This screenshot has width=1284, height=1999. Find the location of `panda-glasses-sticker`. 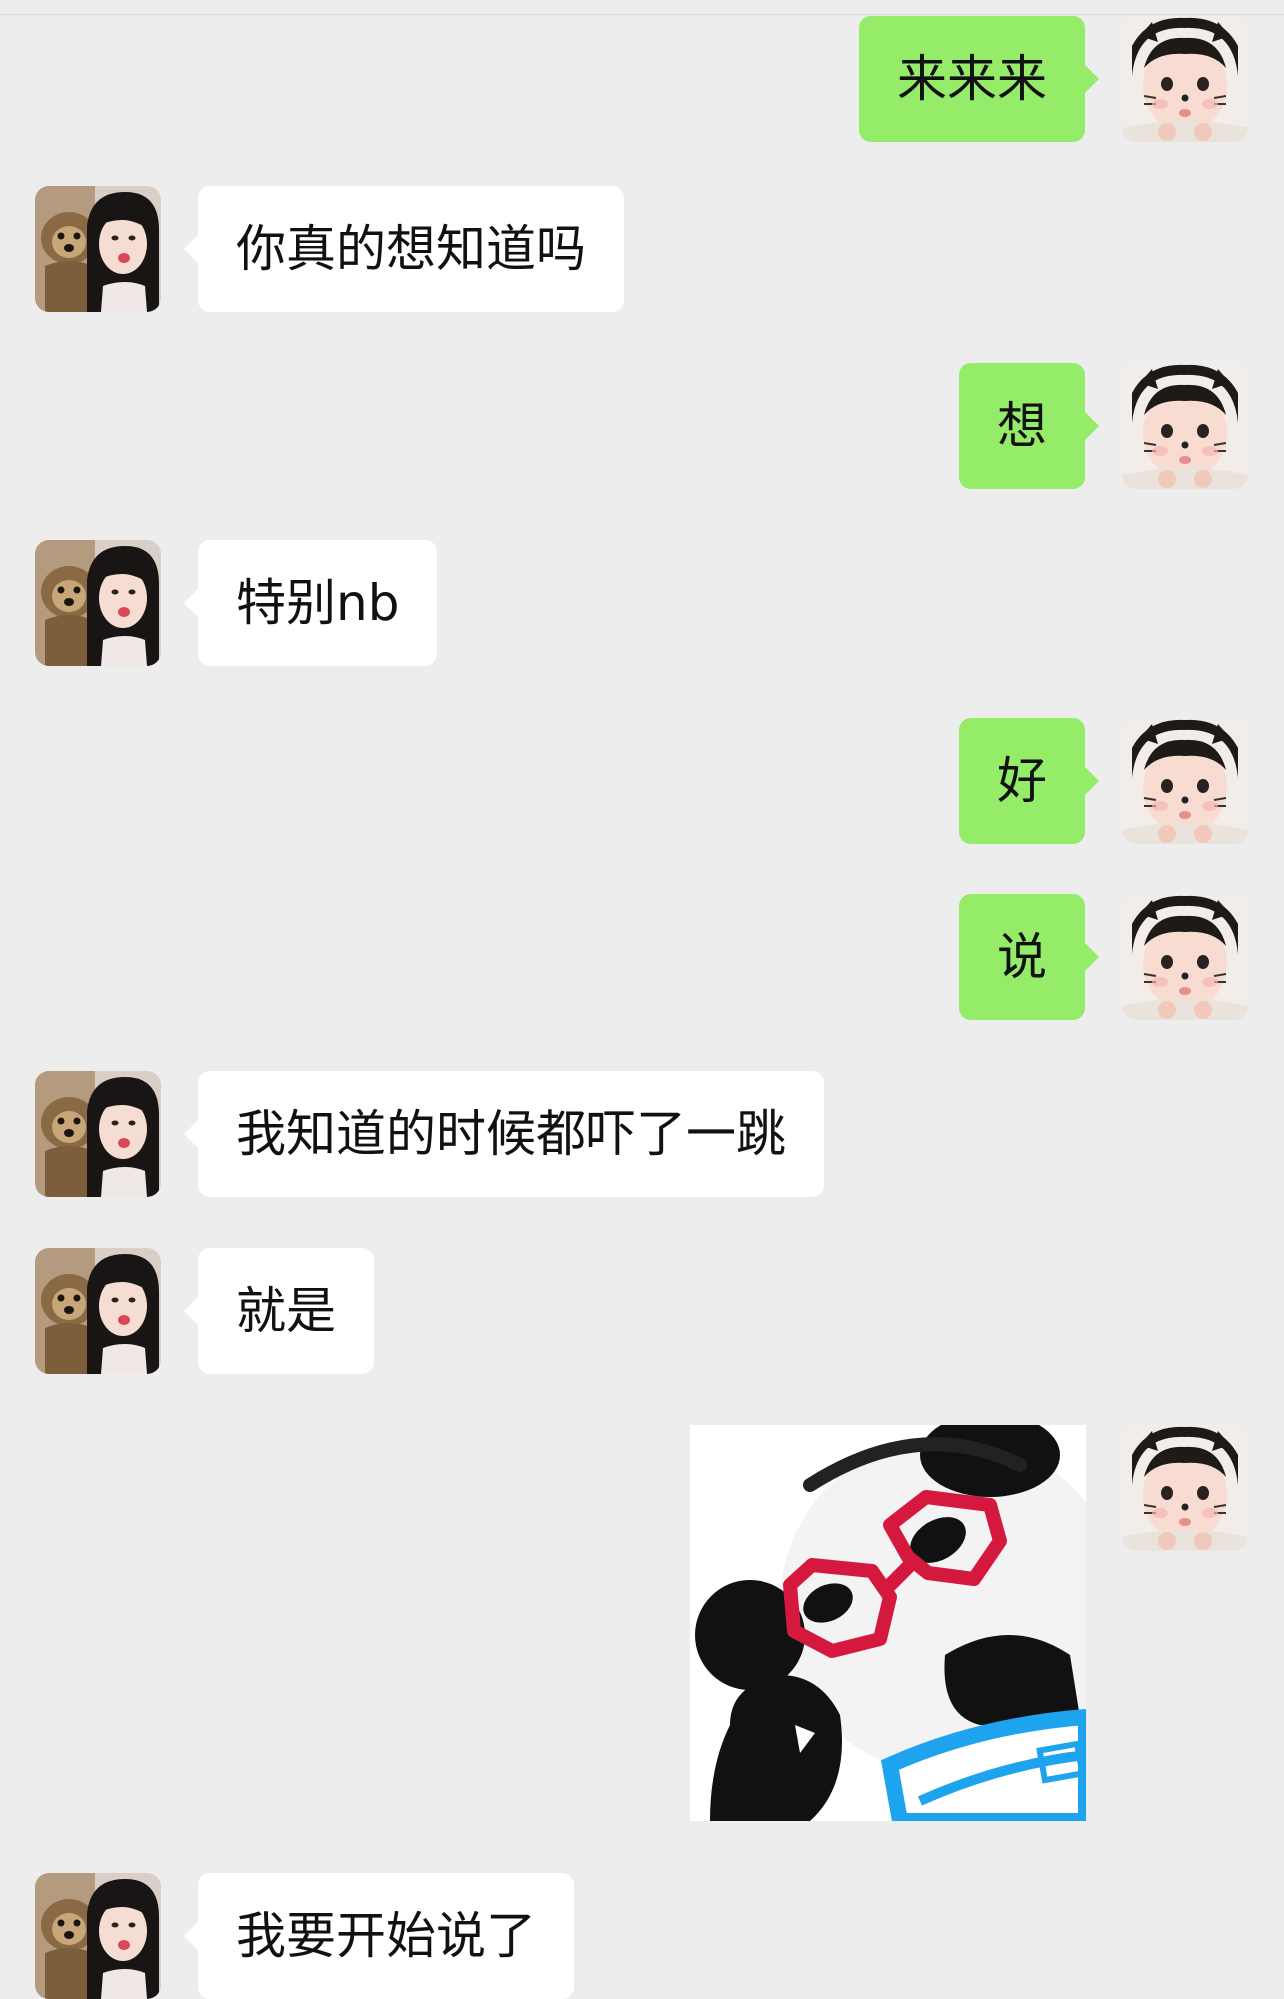

panda-glasses-sticker is located at coordinates (888, 1623).